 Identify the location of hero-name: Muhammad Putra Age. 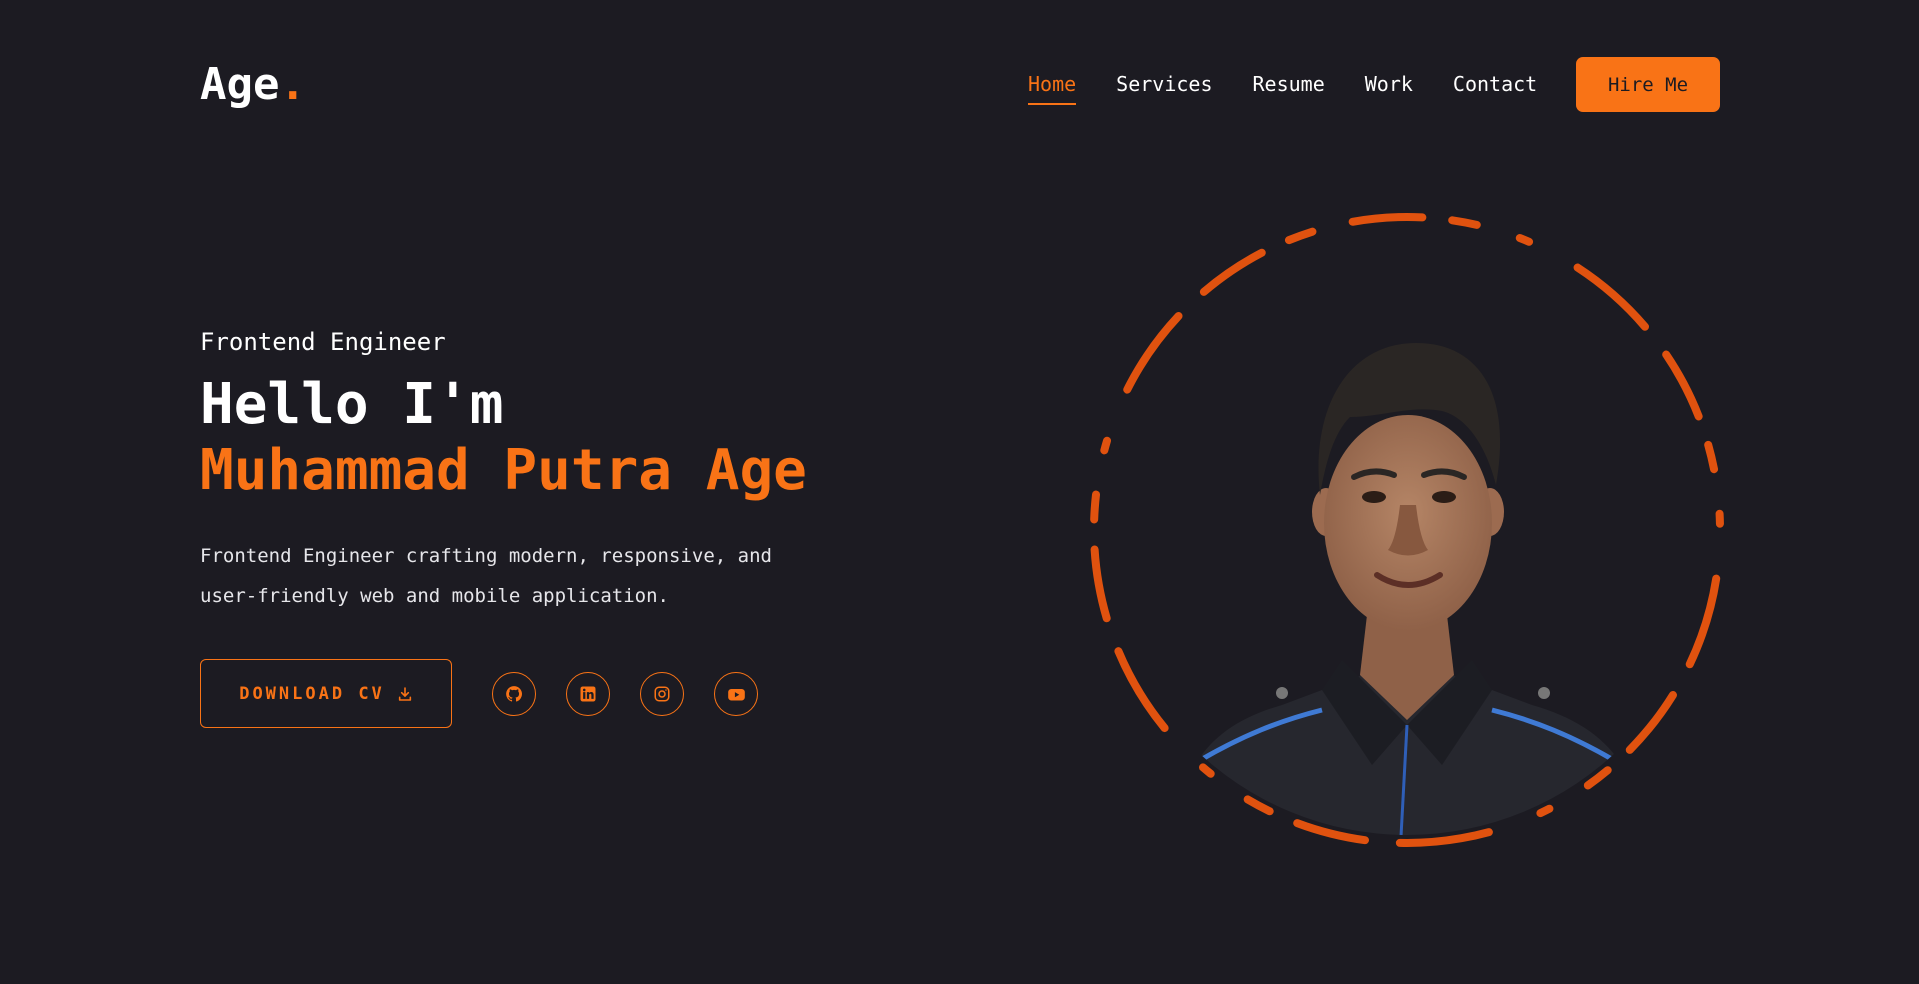
(503, 470).